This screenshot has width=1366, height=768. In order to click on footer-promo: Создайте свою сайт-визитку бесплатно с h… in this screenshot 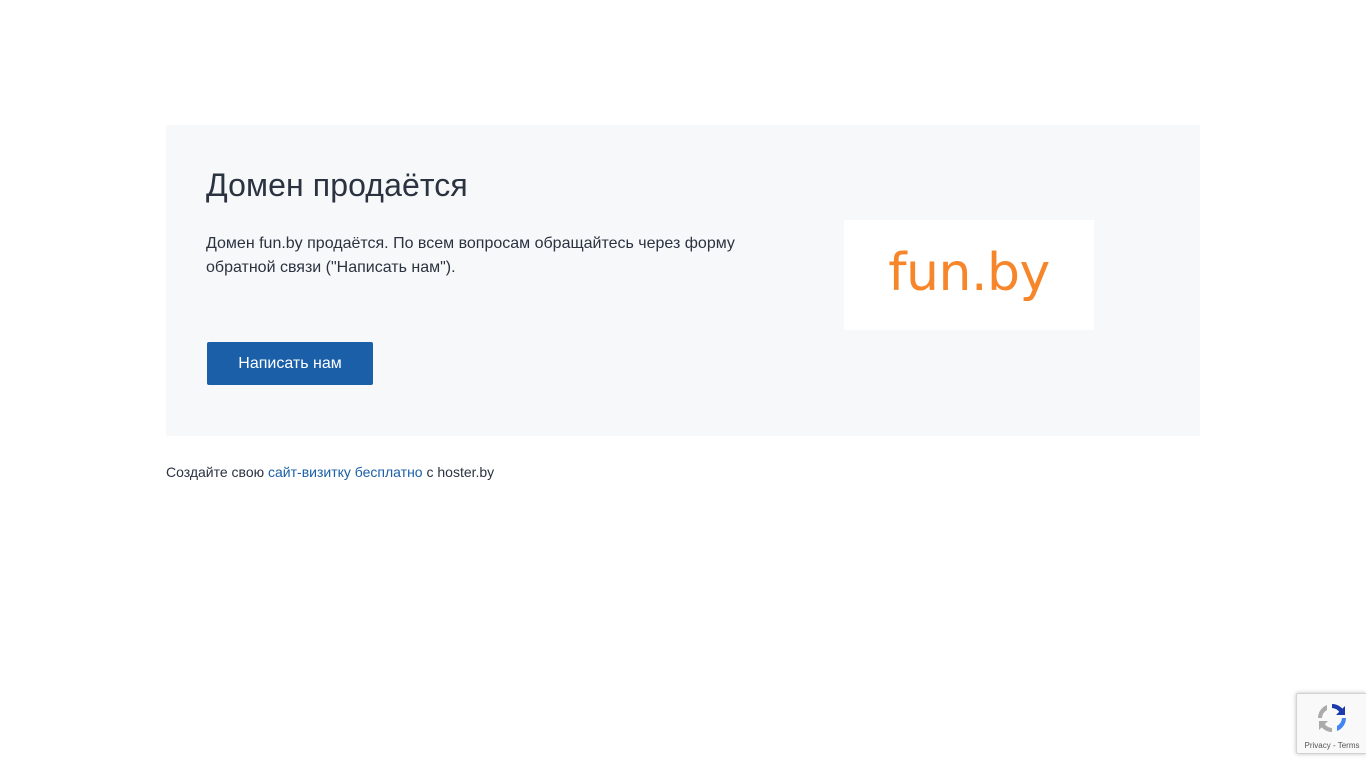, I will do `click(330, 472)`.